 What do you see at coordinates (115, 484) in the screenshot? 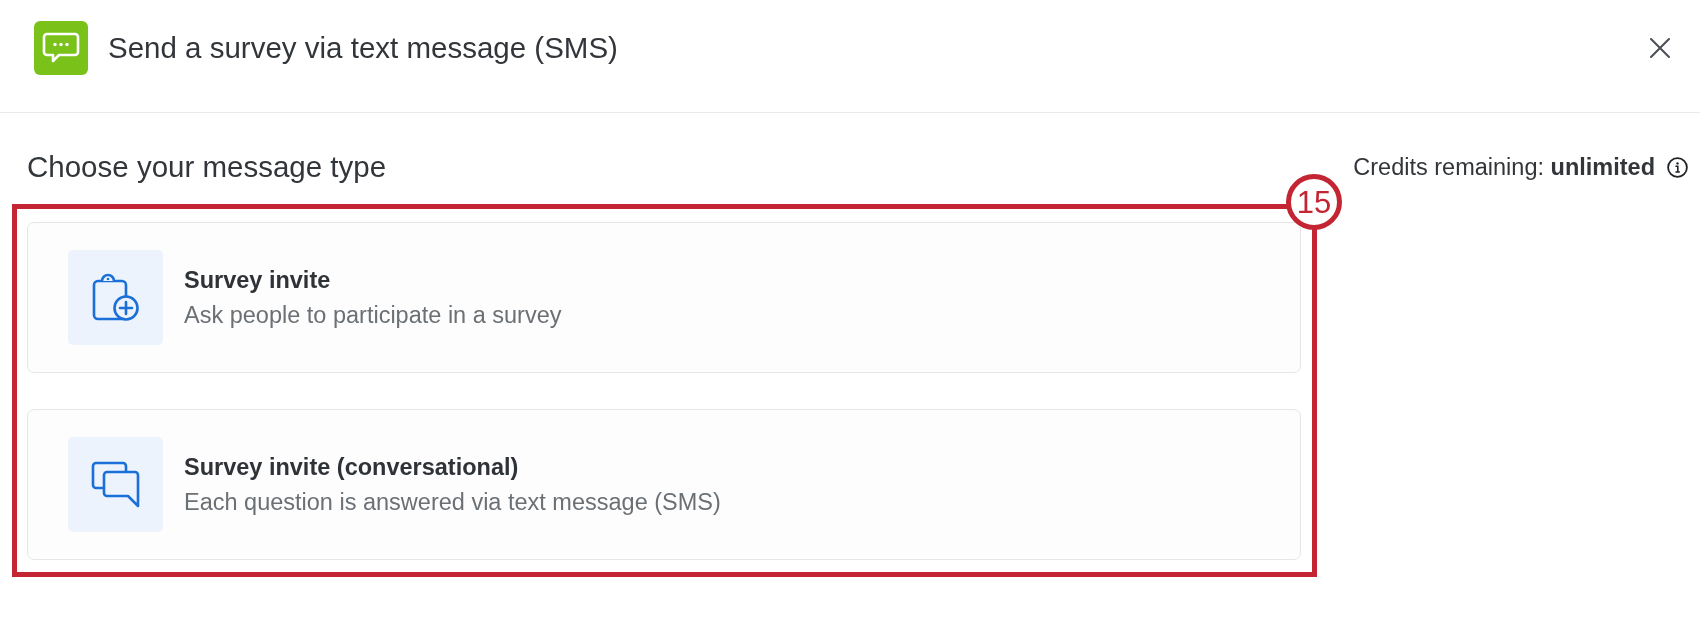
I see `speech-bubbles-icon` at bounding box center [115, 484].